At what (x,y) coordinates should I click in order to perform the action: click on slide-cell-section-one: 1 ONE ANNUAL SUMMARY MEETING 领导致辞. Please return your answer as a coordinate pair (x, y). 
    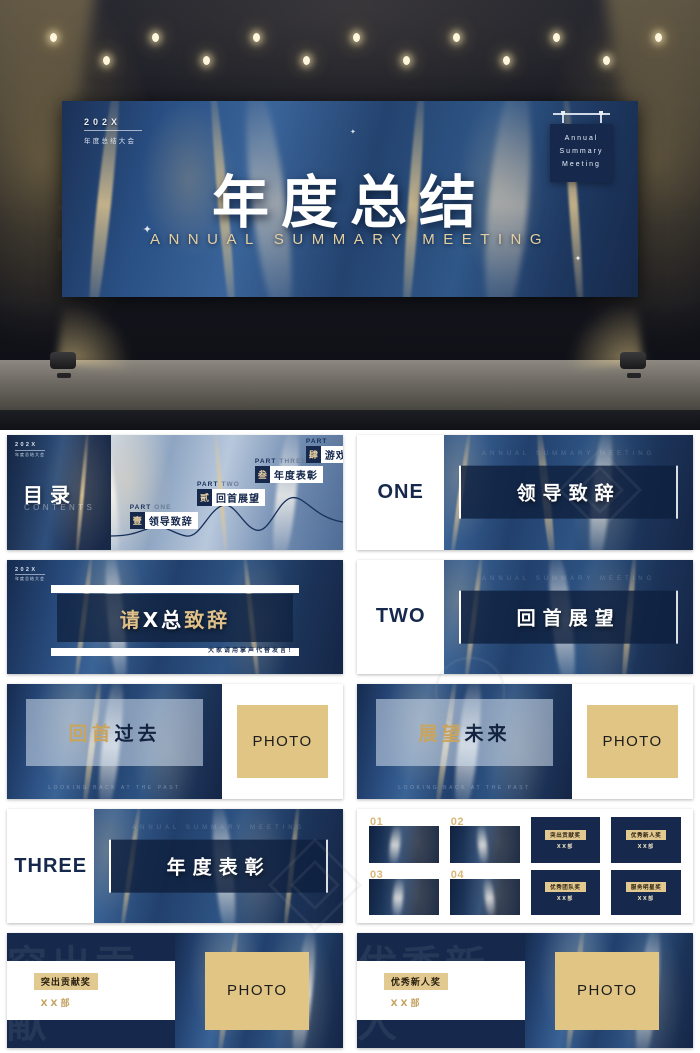
    Looking at the image, I should click on (525, 492).